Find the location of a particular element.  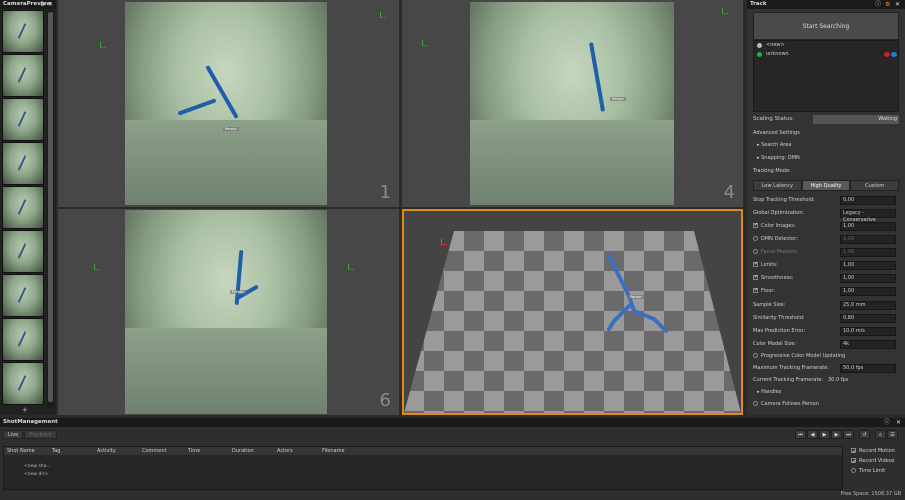

column-header: Tag is located at coordinates (56, 451).